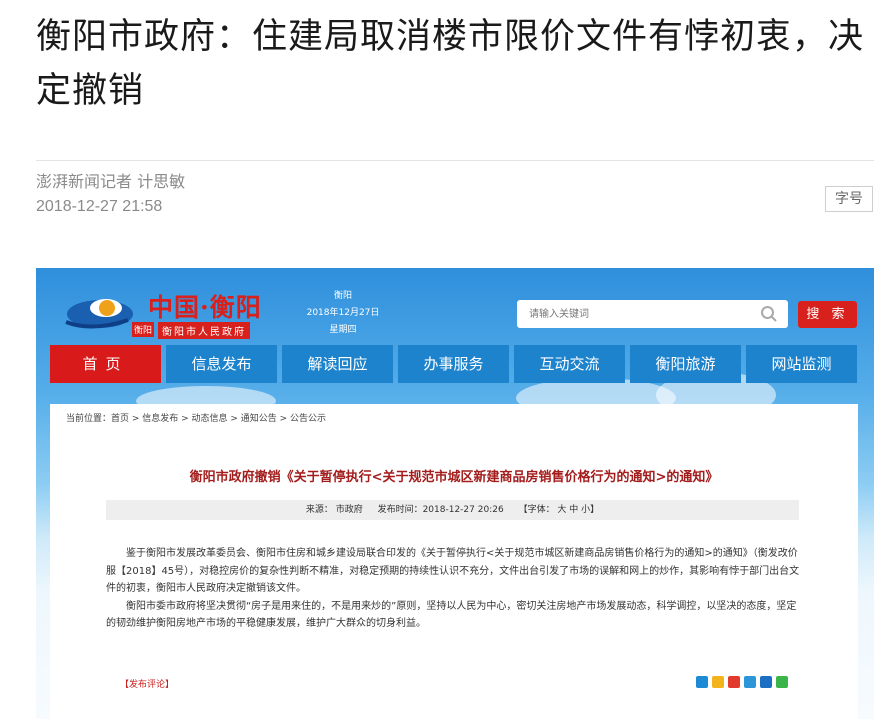  Describe the element at coordinates (769, 314) in the screenshot. I see `search-icon` at that location.